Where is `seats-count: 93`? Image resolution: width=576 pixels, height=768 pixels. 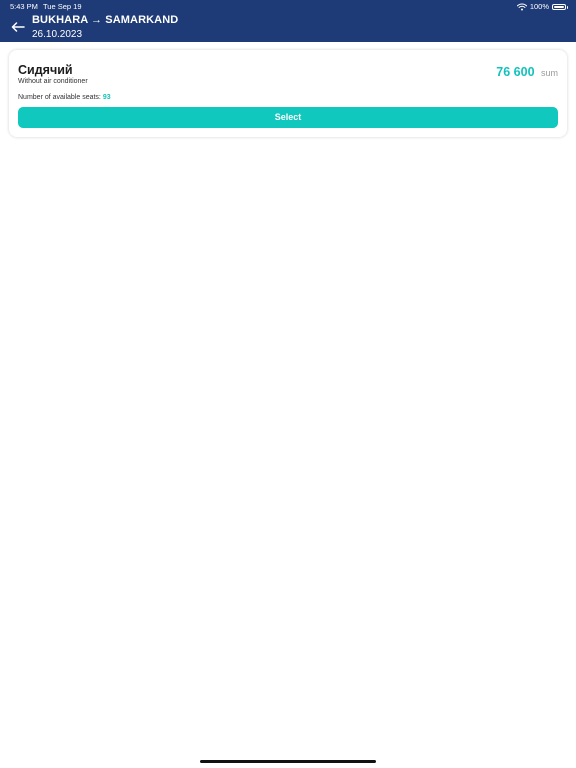 seats-count: 93 is located at coordinates (106, 97).